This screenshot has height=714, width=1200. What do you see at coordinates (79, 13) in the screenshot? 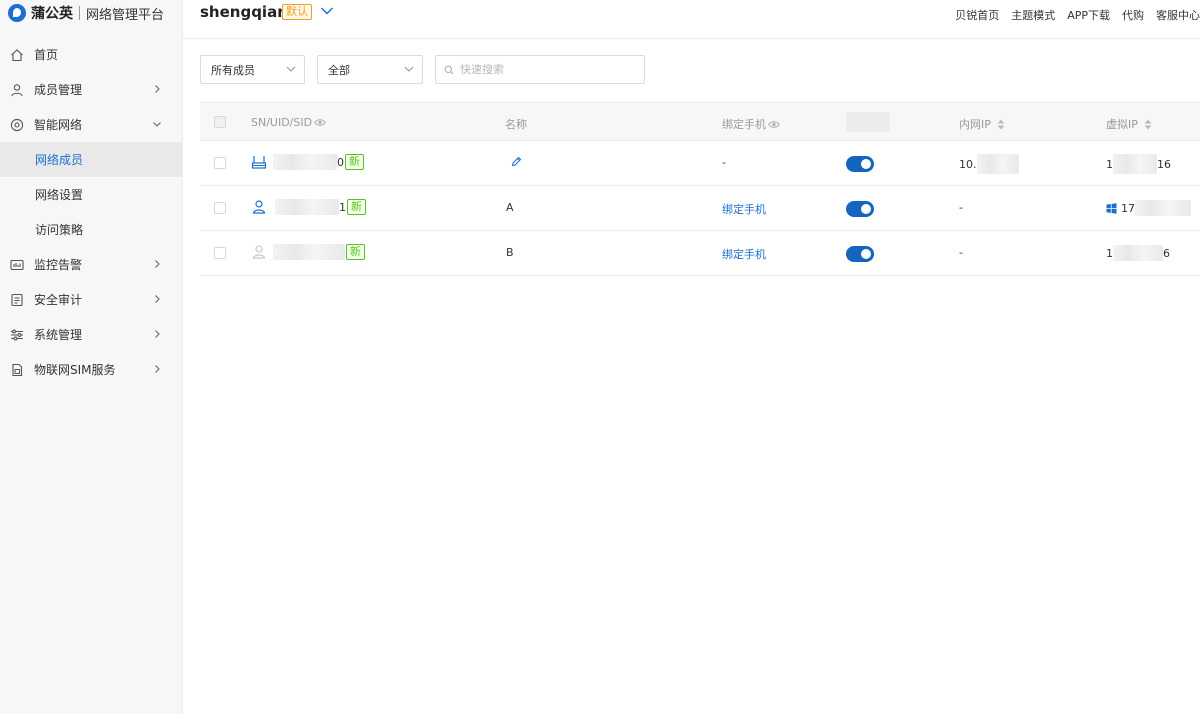
I see `brand-divider` at bounding box center [79, 13].